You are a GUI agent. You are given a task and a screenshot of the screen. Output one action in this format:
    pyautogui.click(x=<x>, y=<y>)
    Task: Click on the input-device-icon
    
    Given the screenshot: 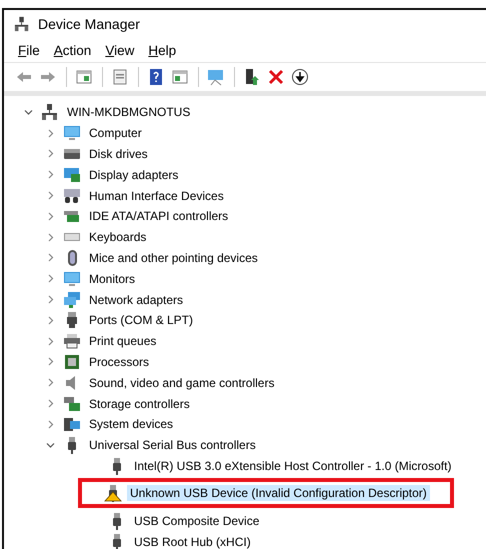 What is the action you would take?
    pyautogui.click(x=72, y=195)
    